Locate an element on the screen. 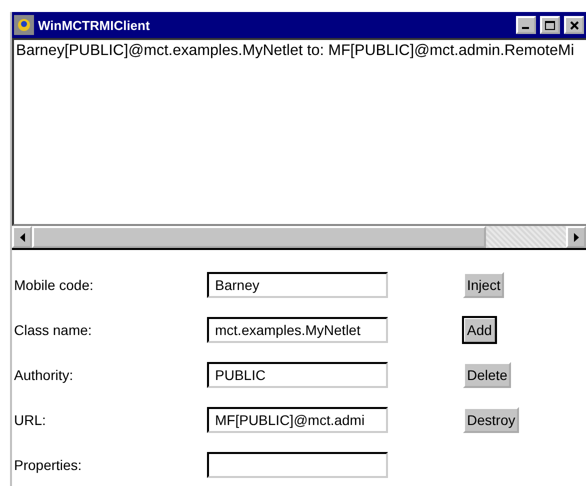 The width and height of the screenshot is (586, 486). close-button is located at coordinates (574, 25).